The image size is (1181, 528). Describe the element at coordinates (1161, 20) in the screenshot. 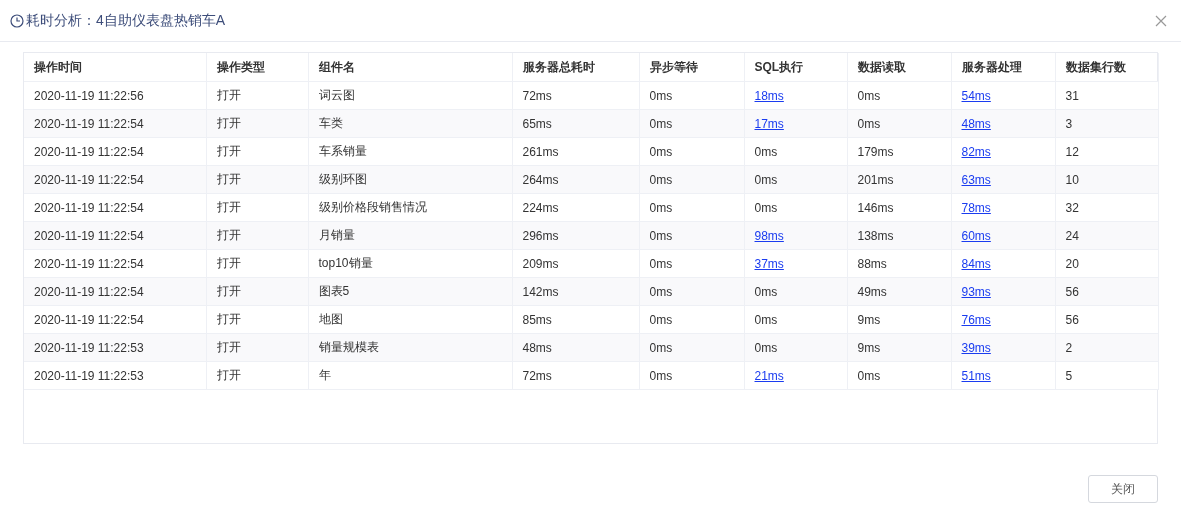

I see `close-icon` at that location.